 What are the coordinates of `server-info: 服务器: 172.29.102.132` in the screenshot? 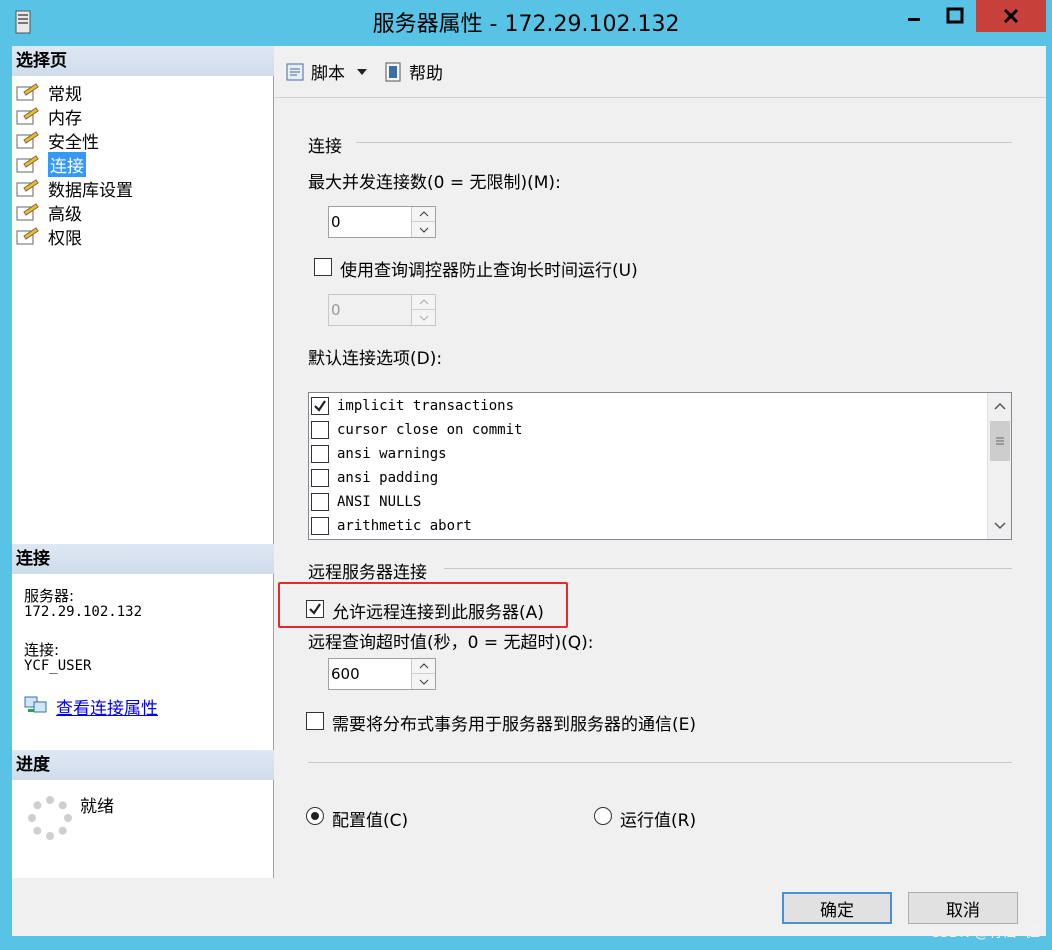 It's located at (83, 604).